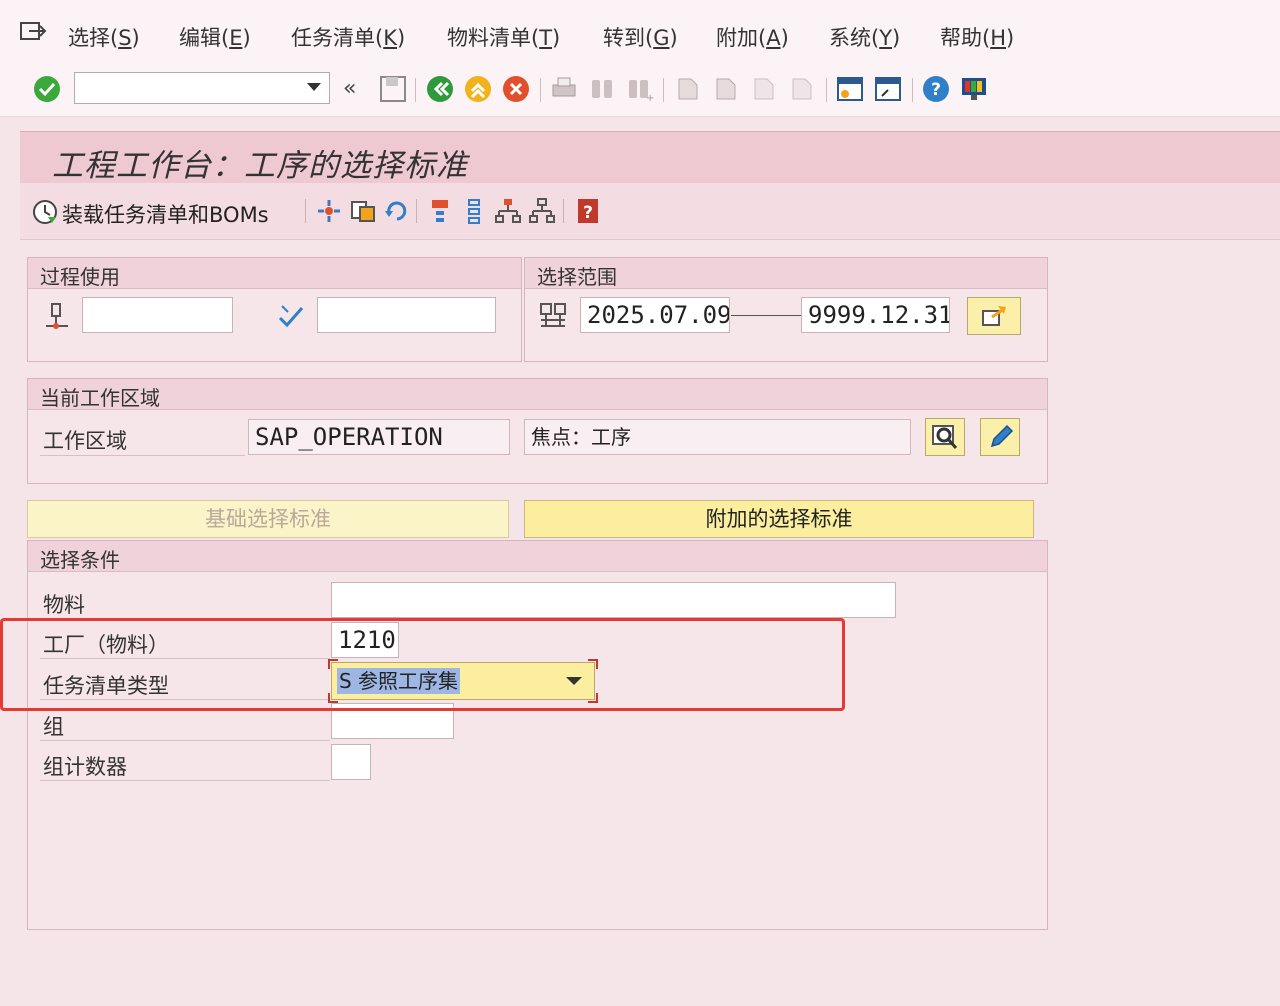 The width and height of the screenshot is (1280, 1006). I want to click on work-area-field: SAP_OPERATION, so click(379, 437).